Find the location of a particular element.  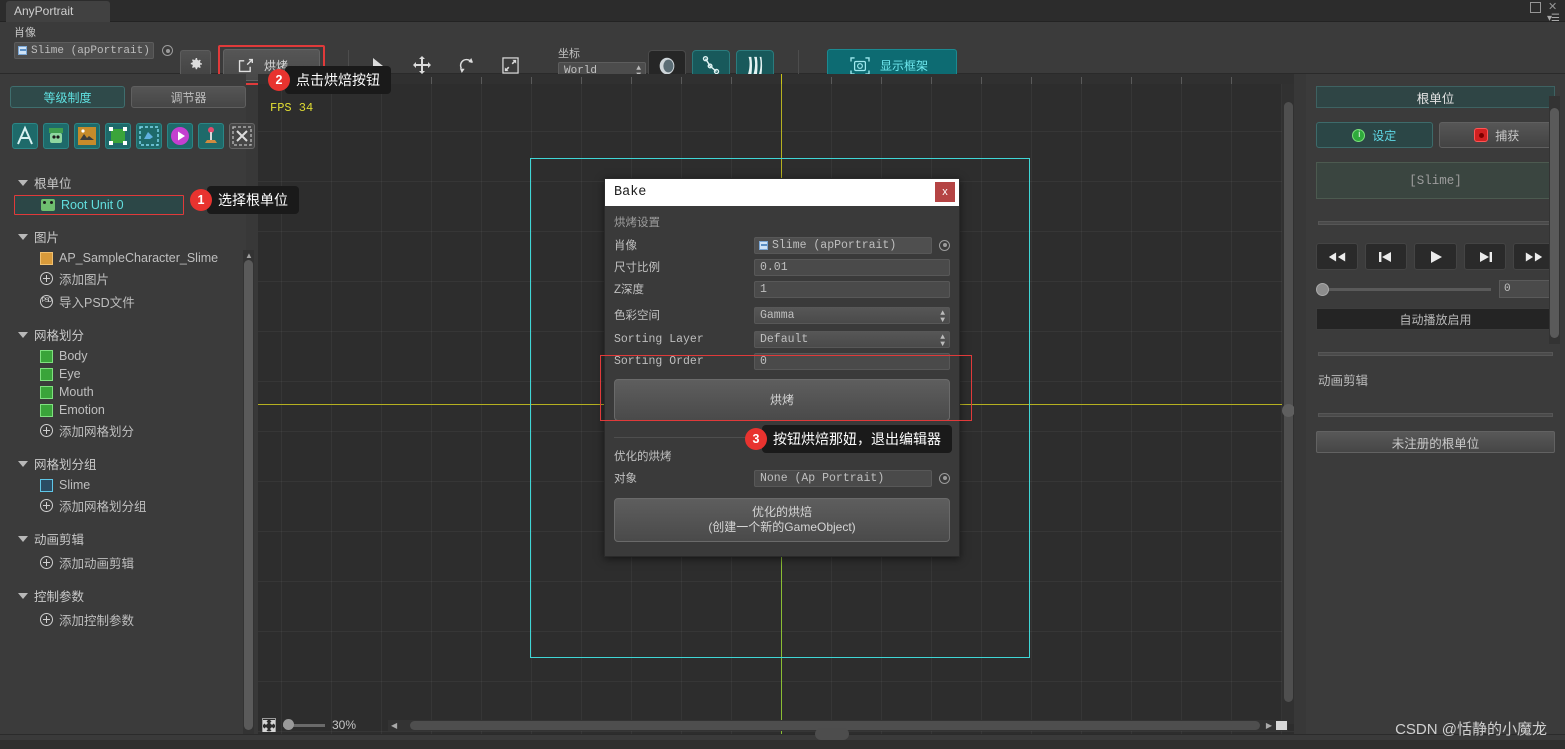

tree-group-animation-clips: 动画剪辑 is located at coordinates (120, 538).